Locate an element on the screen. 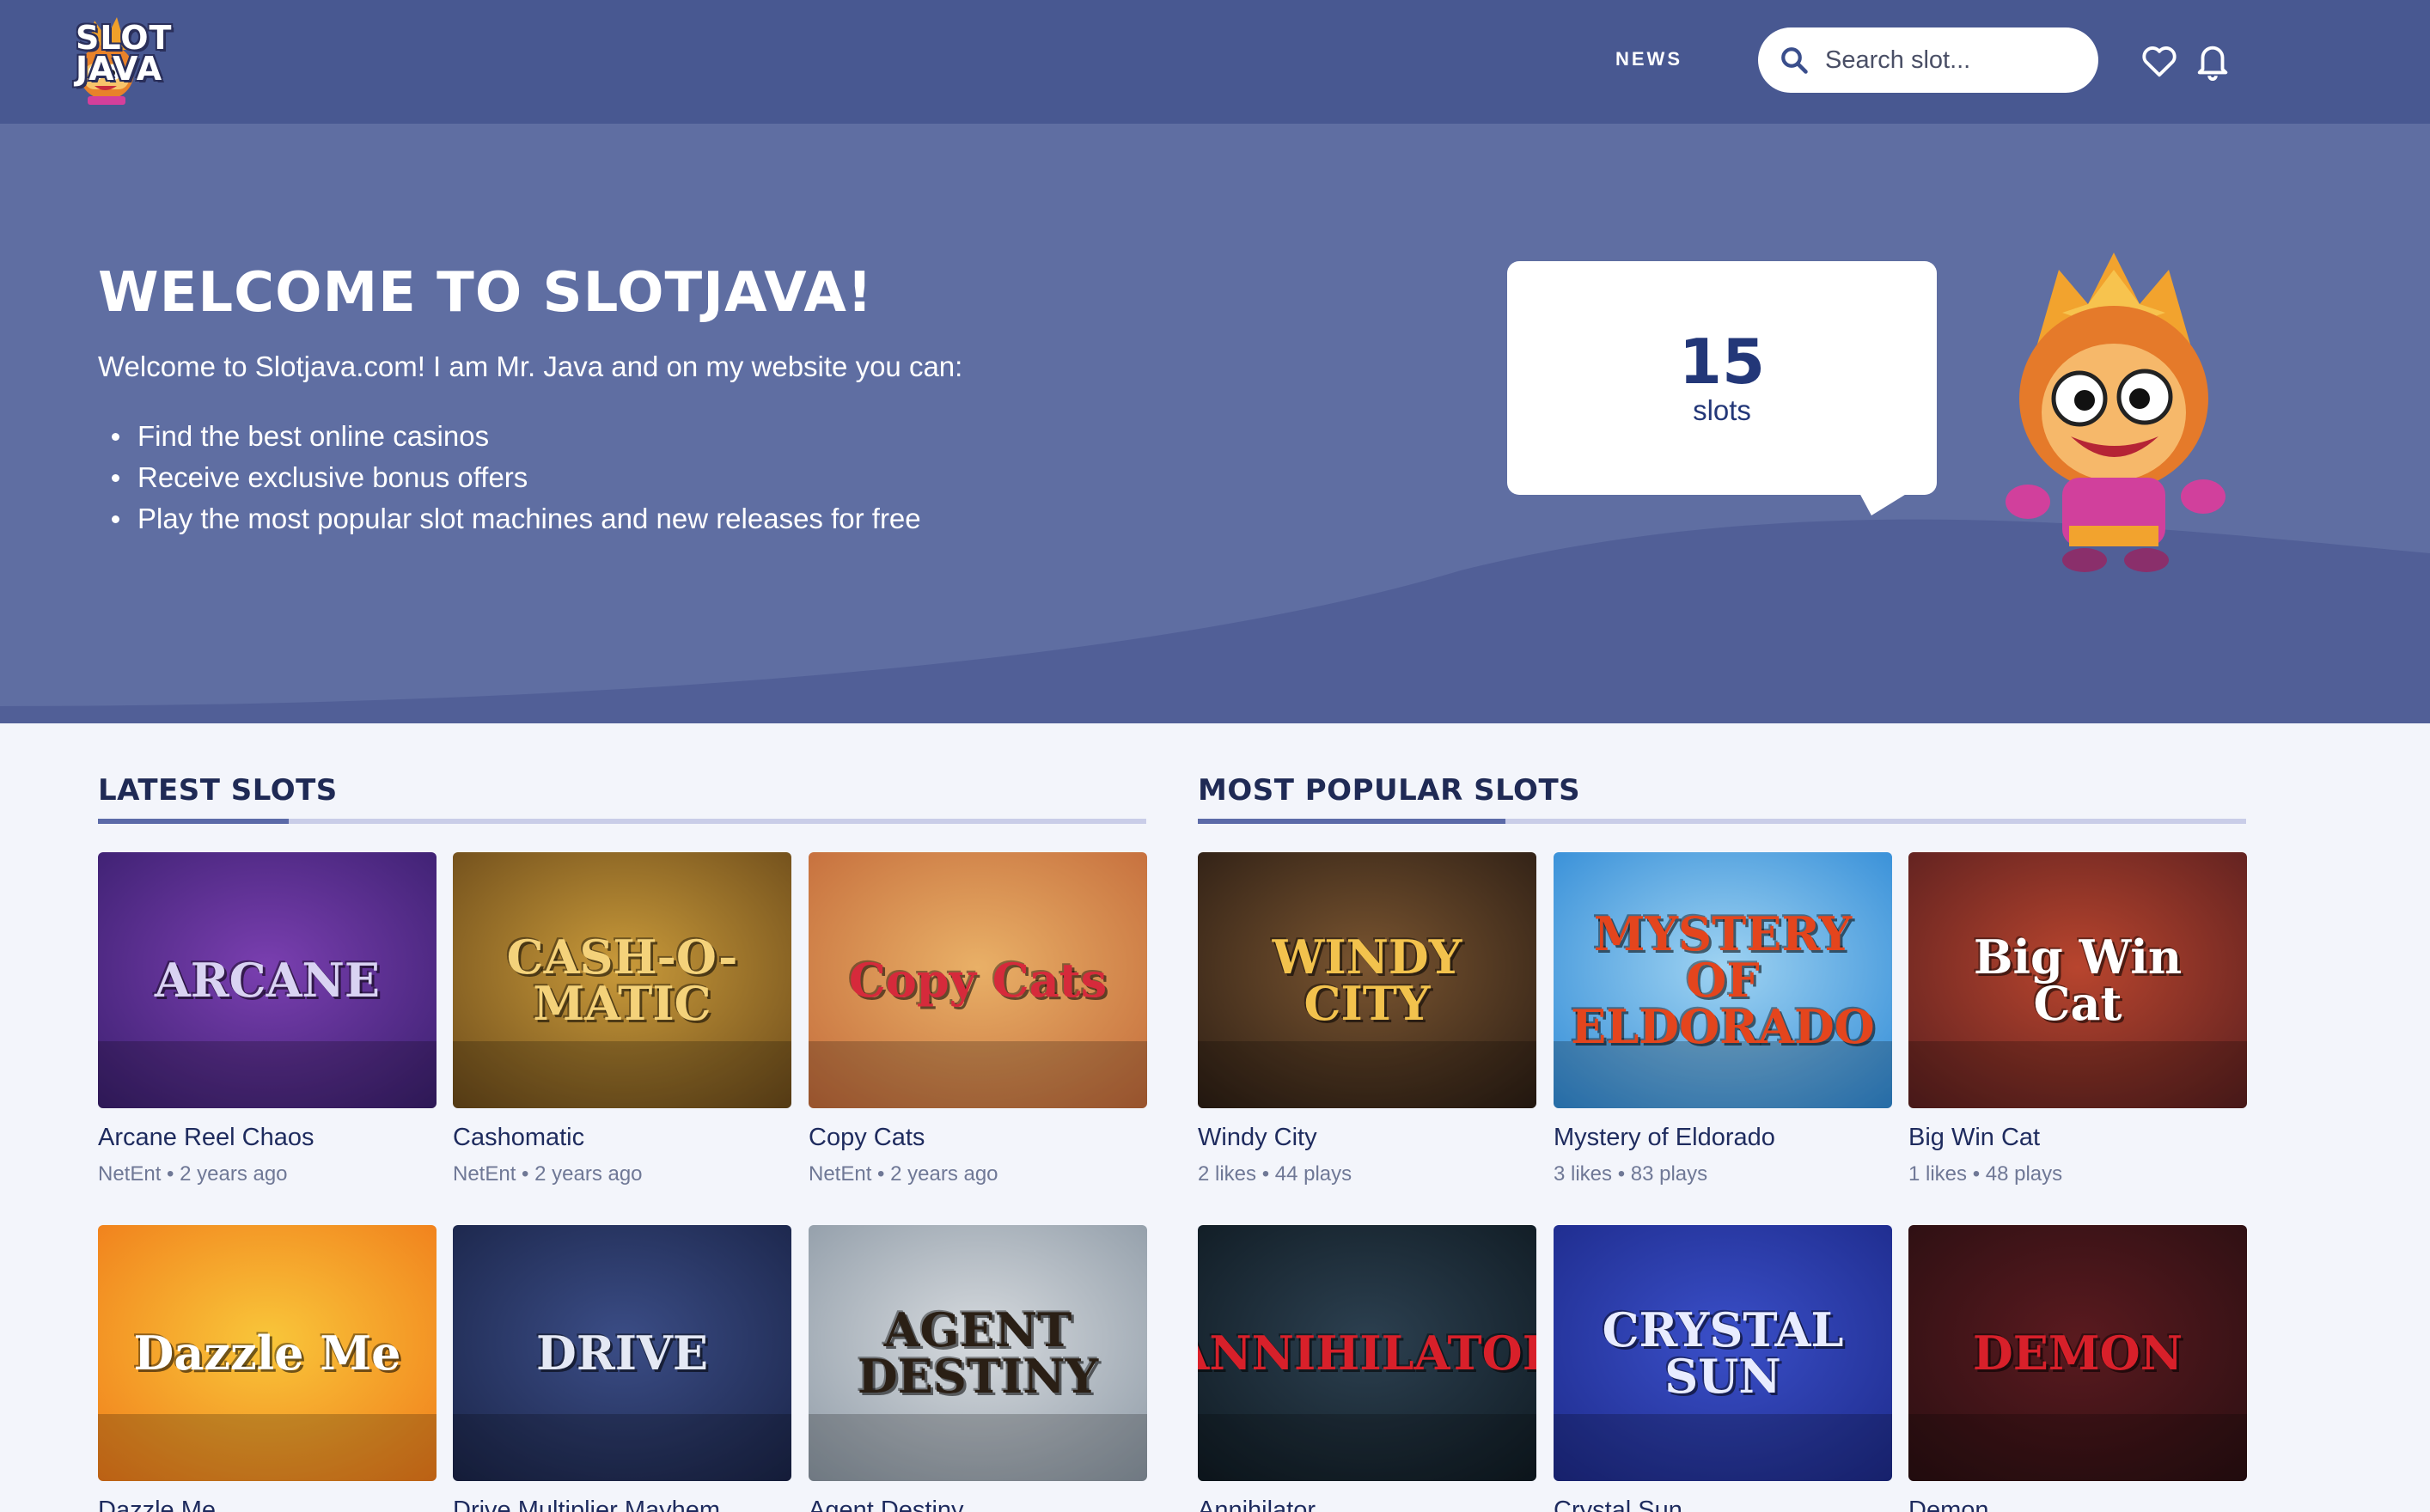  slot-card: WINDY CITY Windy City 2 likes • 44 plays is located at coordinates (1367, 1019).